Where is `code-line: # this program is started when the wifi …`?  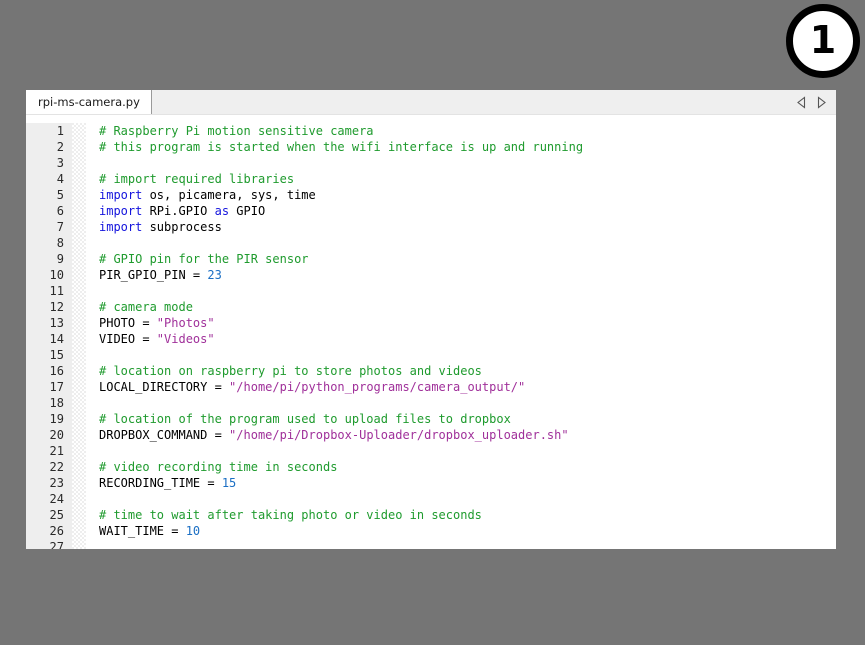
code-line: # this program is started when the wifi … is located at coordinates (467, 147).